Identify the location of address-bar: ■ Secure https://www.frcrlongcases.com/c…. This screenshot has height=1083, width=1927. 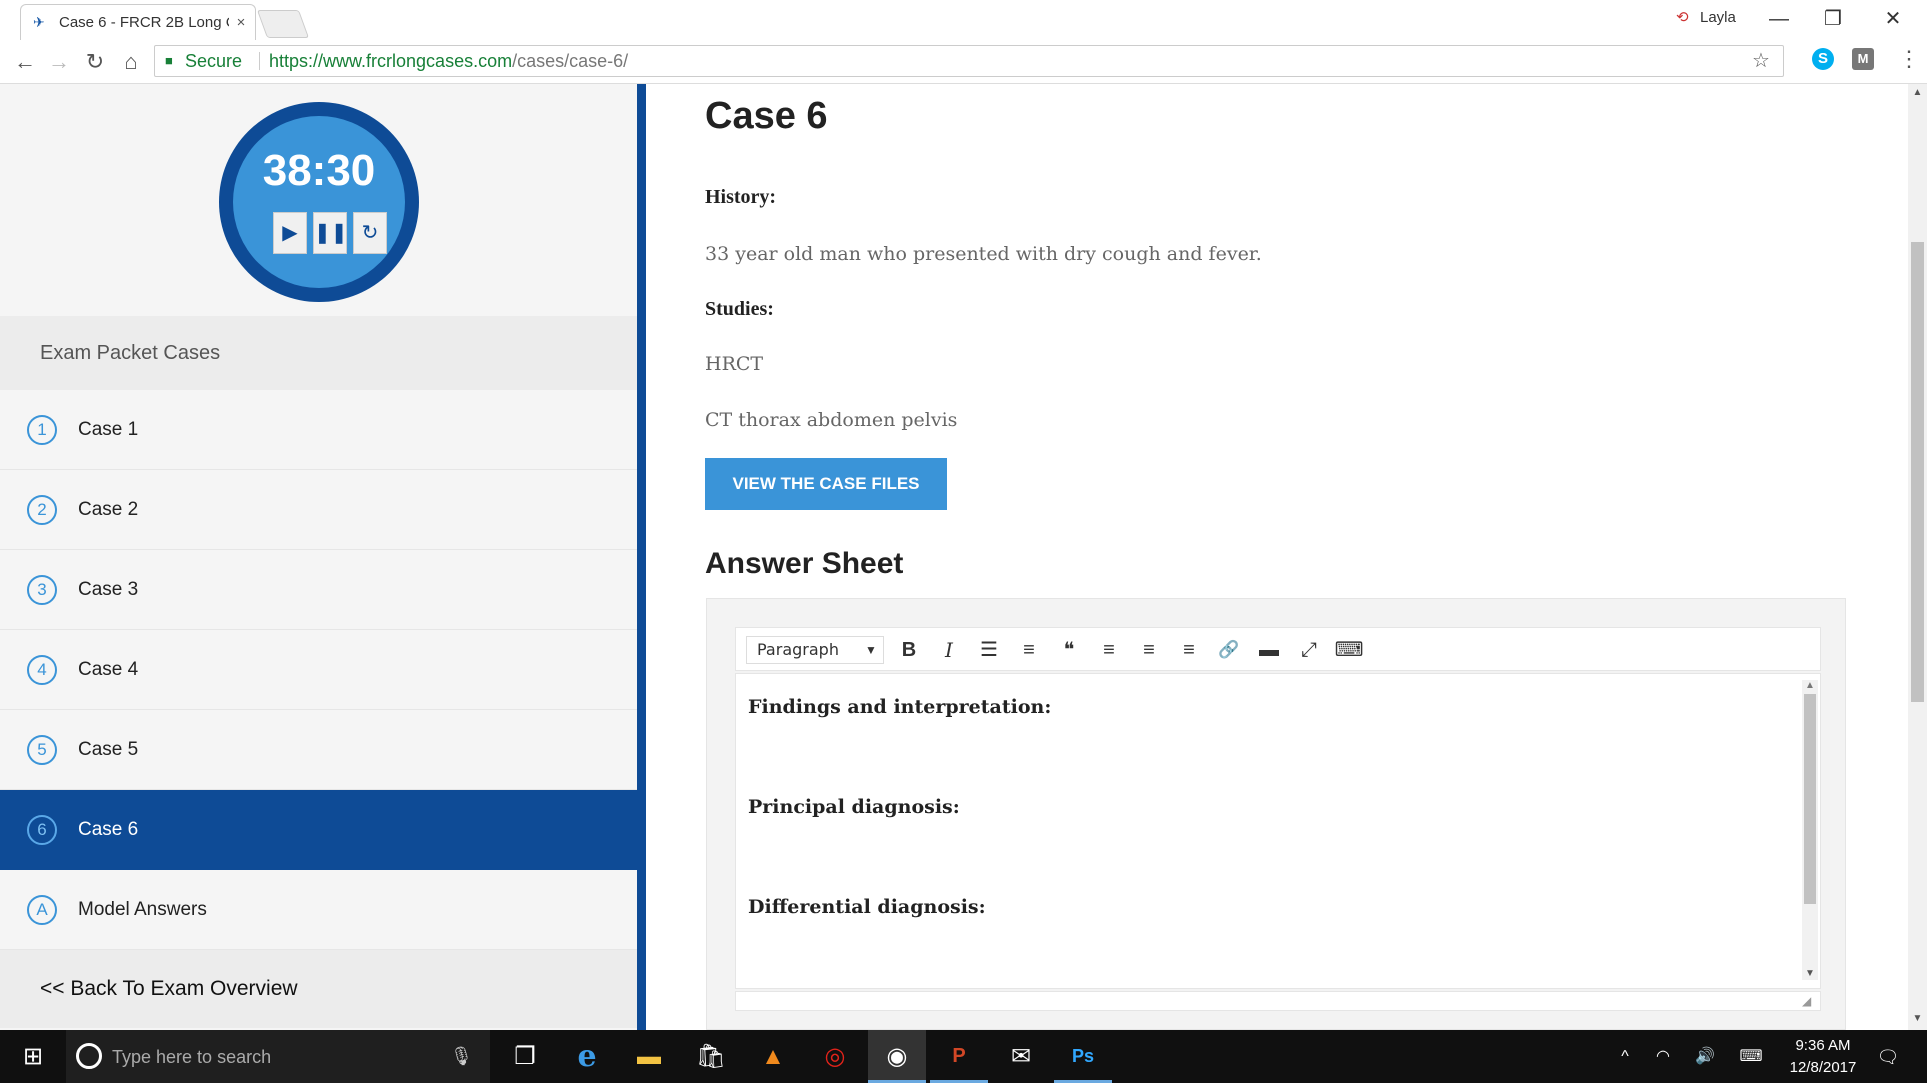
(969, 61).